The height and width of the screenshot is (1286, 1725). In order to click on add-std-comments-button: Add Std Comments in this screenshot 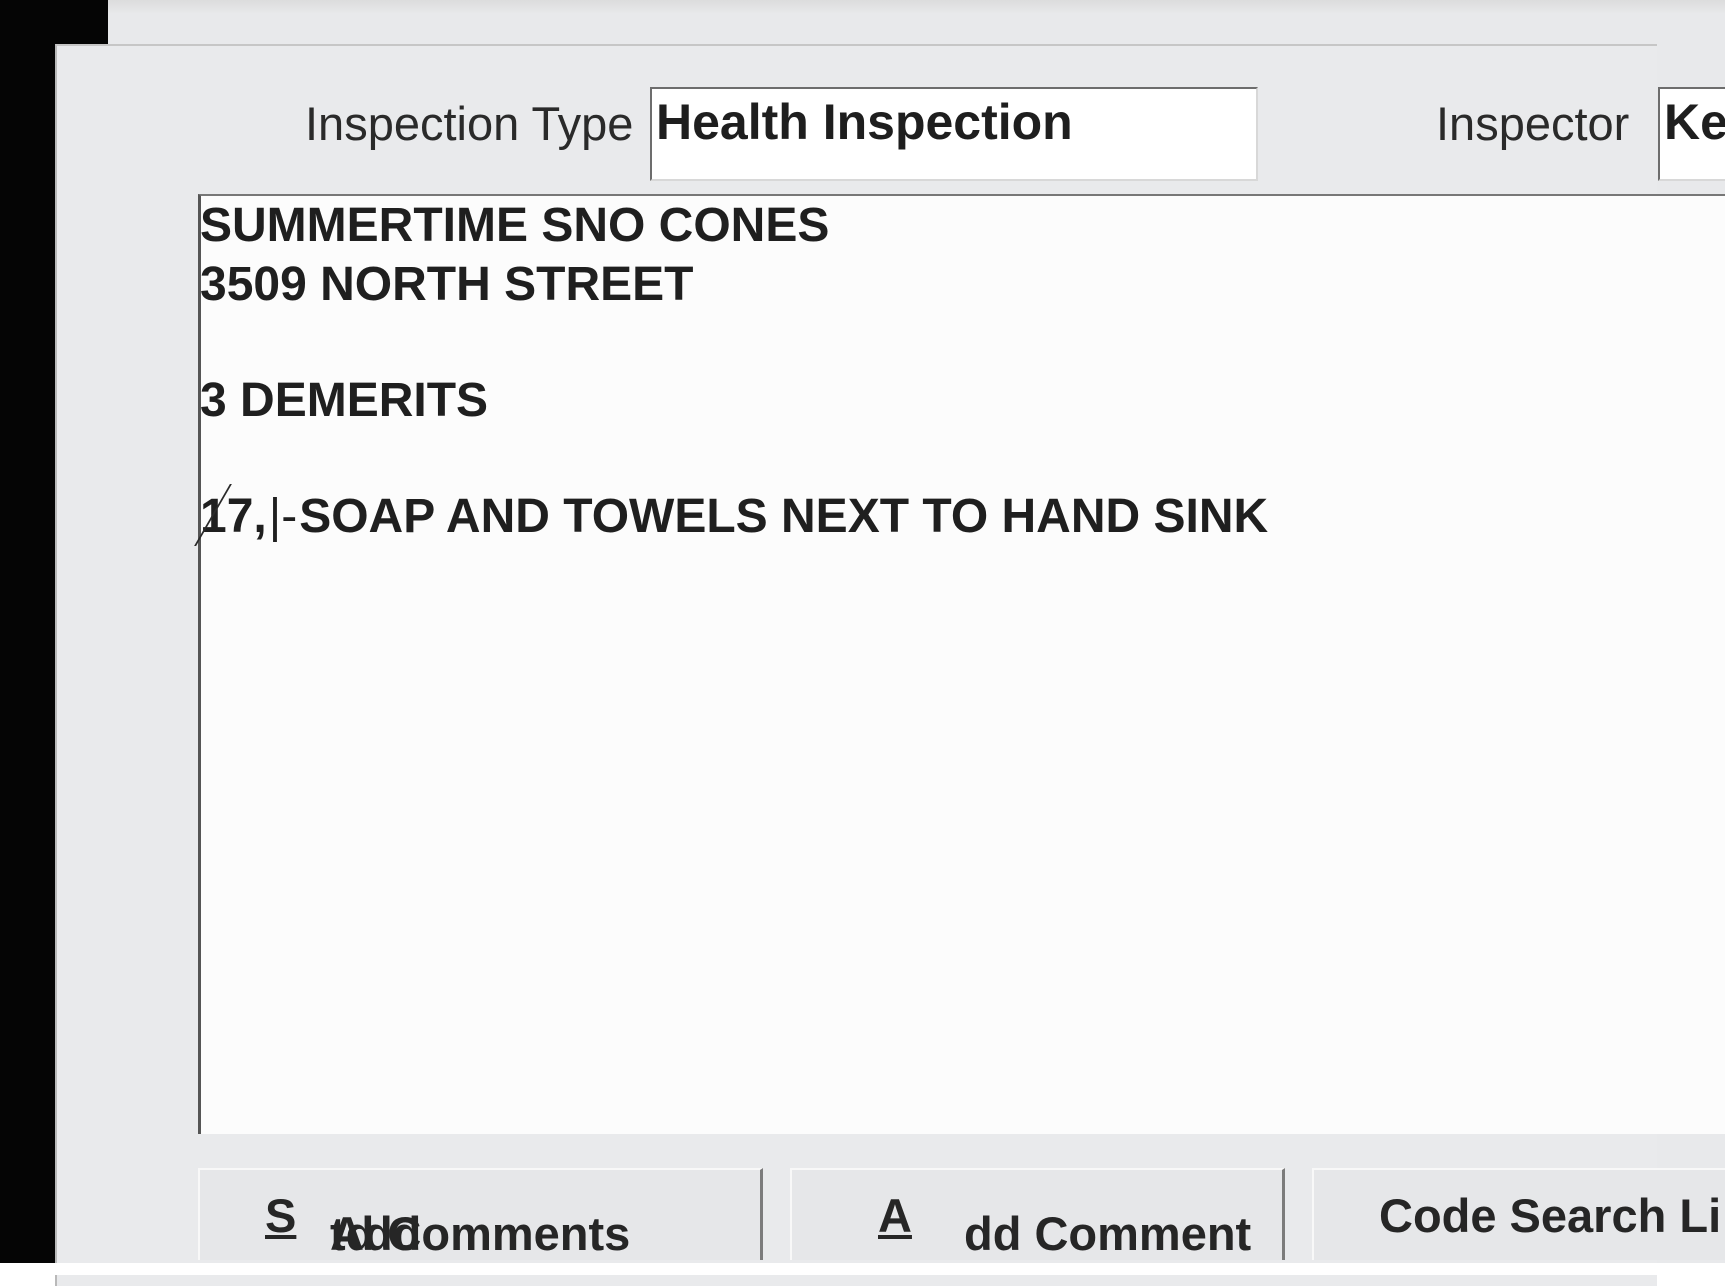, I will do `click(480, 1214)`.